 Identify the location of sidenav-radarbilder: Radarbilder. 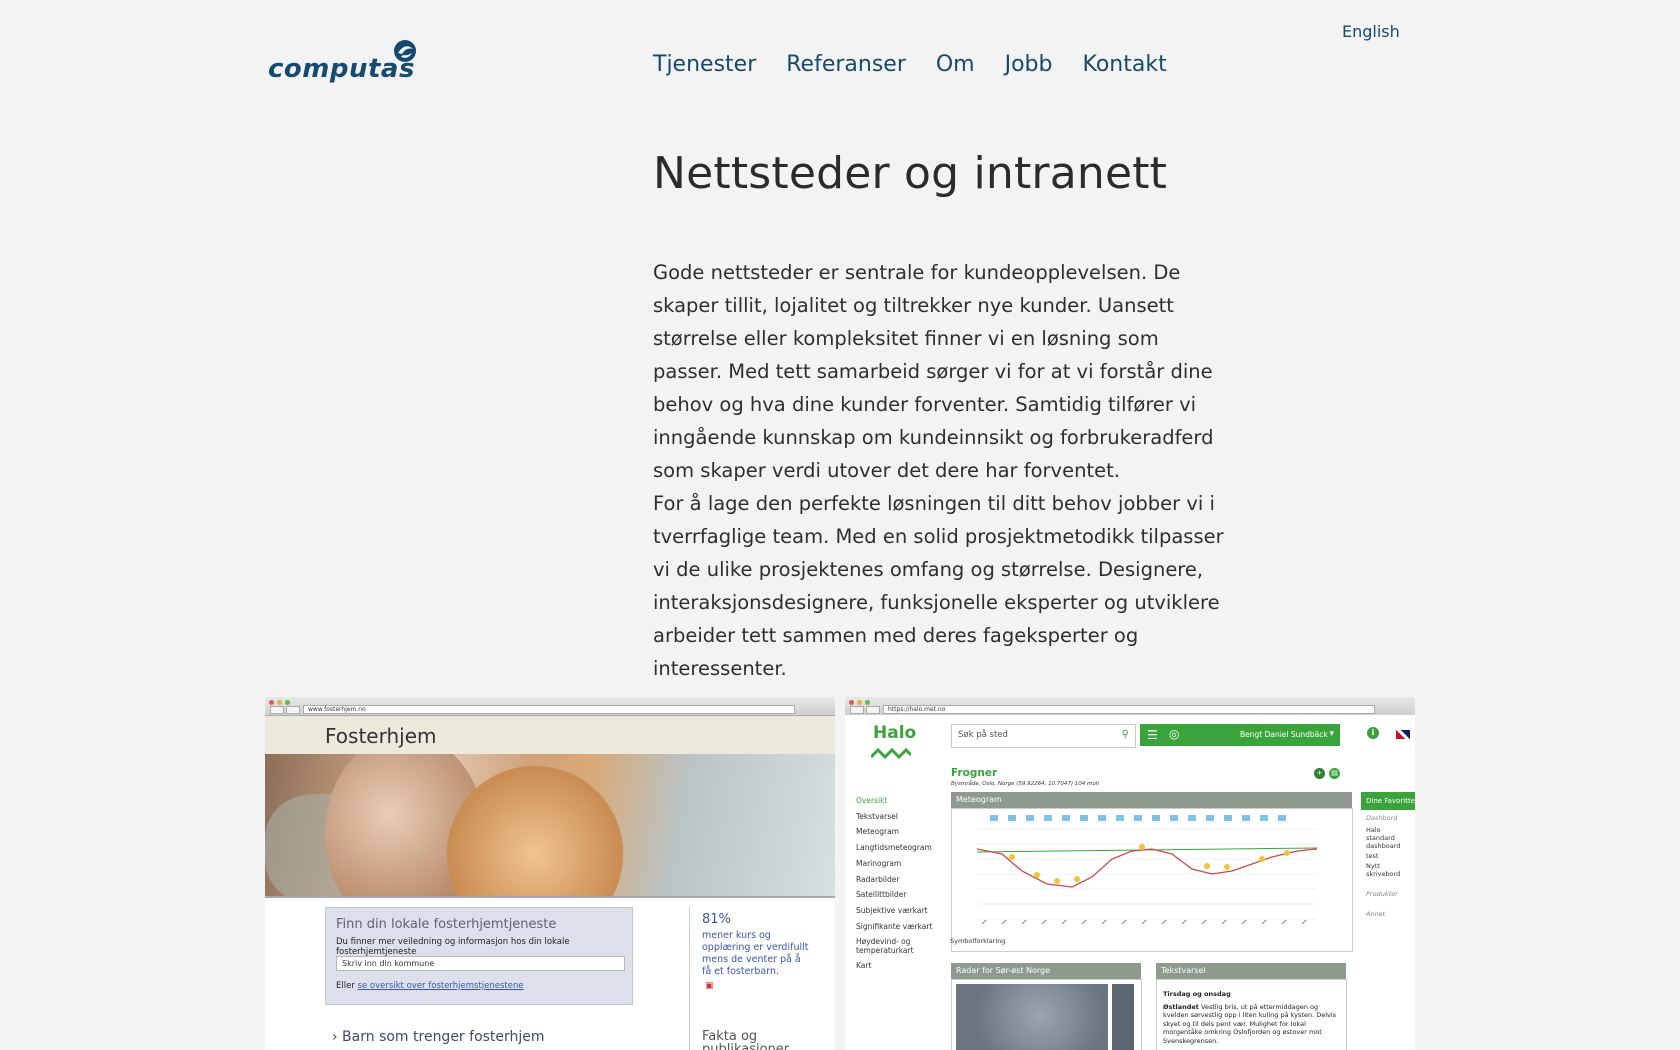
(878, 879).